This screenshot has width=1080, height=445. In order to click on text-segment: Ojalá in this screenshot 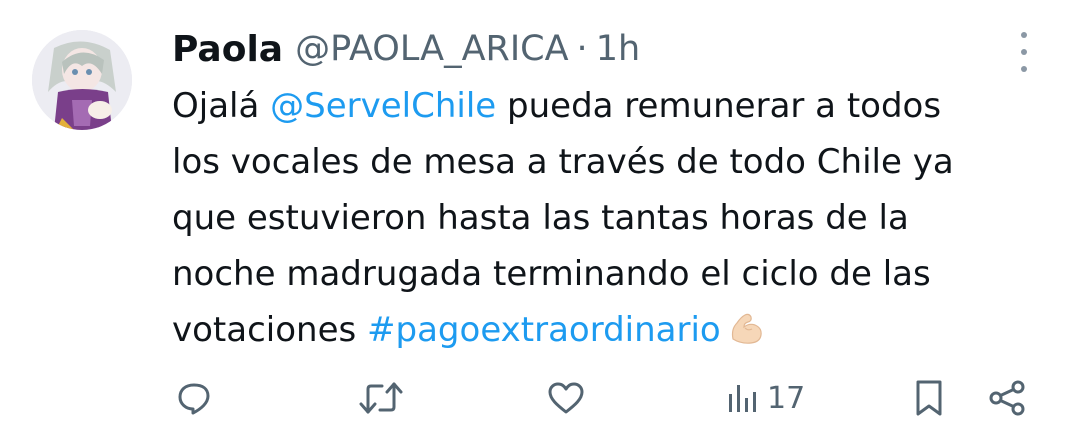, I will do `click(221, 106)`.